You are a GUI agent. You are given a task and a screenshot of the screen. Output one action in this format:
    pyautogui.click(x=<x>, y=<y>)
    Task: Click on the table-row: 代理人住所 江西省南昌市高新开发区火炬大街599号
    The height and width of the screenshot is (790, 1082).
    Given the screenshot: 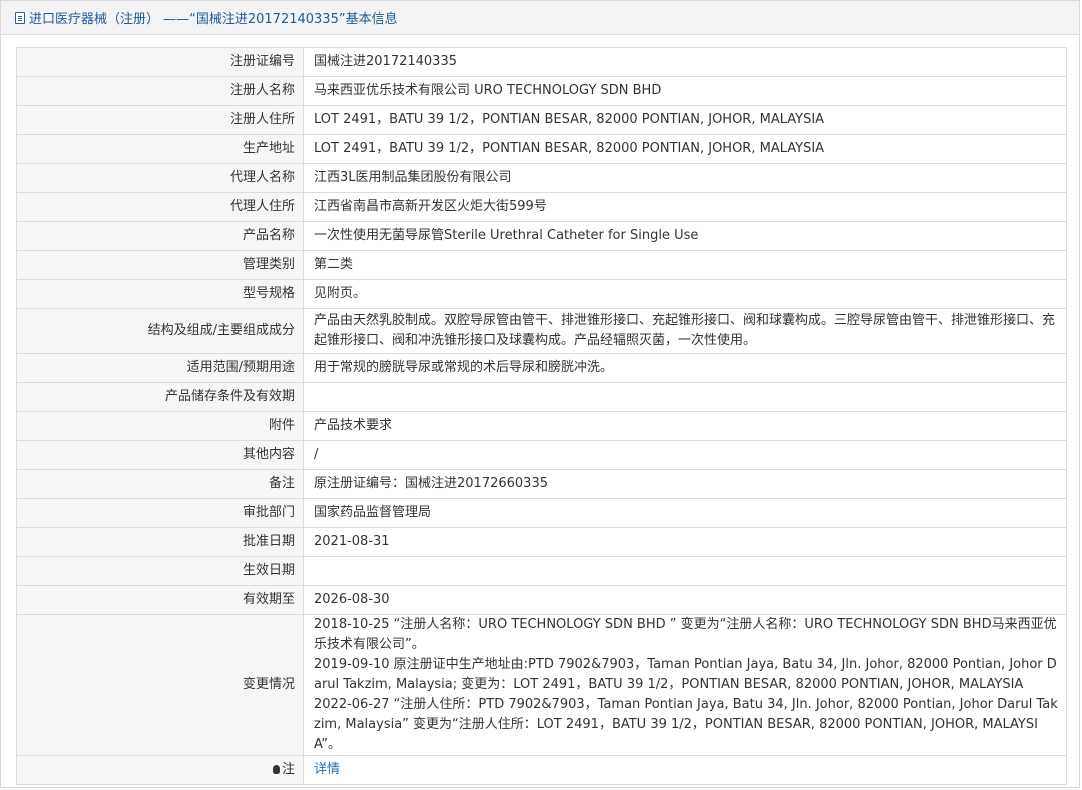 What is the action you would take?
    pyautogui.click(x=541, y=207)
    